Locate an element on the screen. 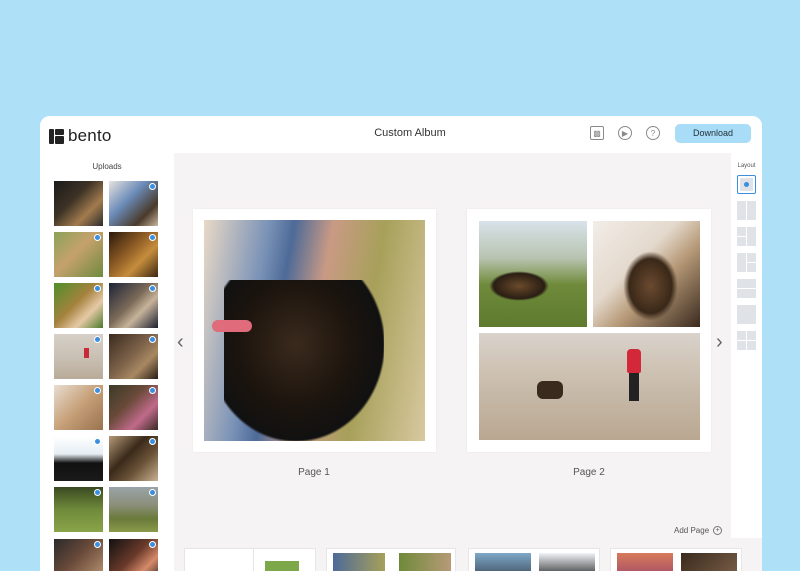 This screenshot has width=800, height=571. page-2-label: Page 2 is located at coordinates (589, 472).